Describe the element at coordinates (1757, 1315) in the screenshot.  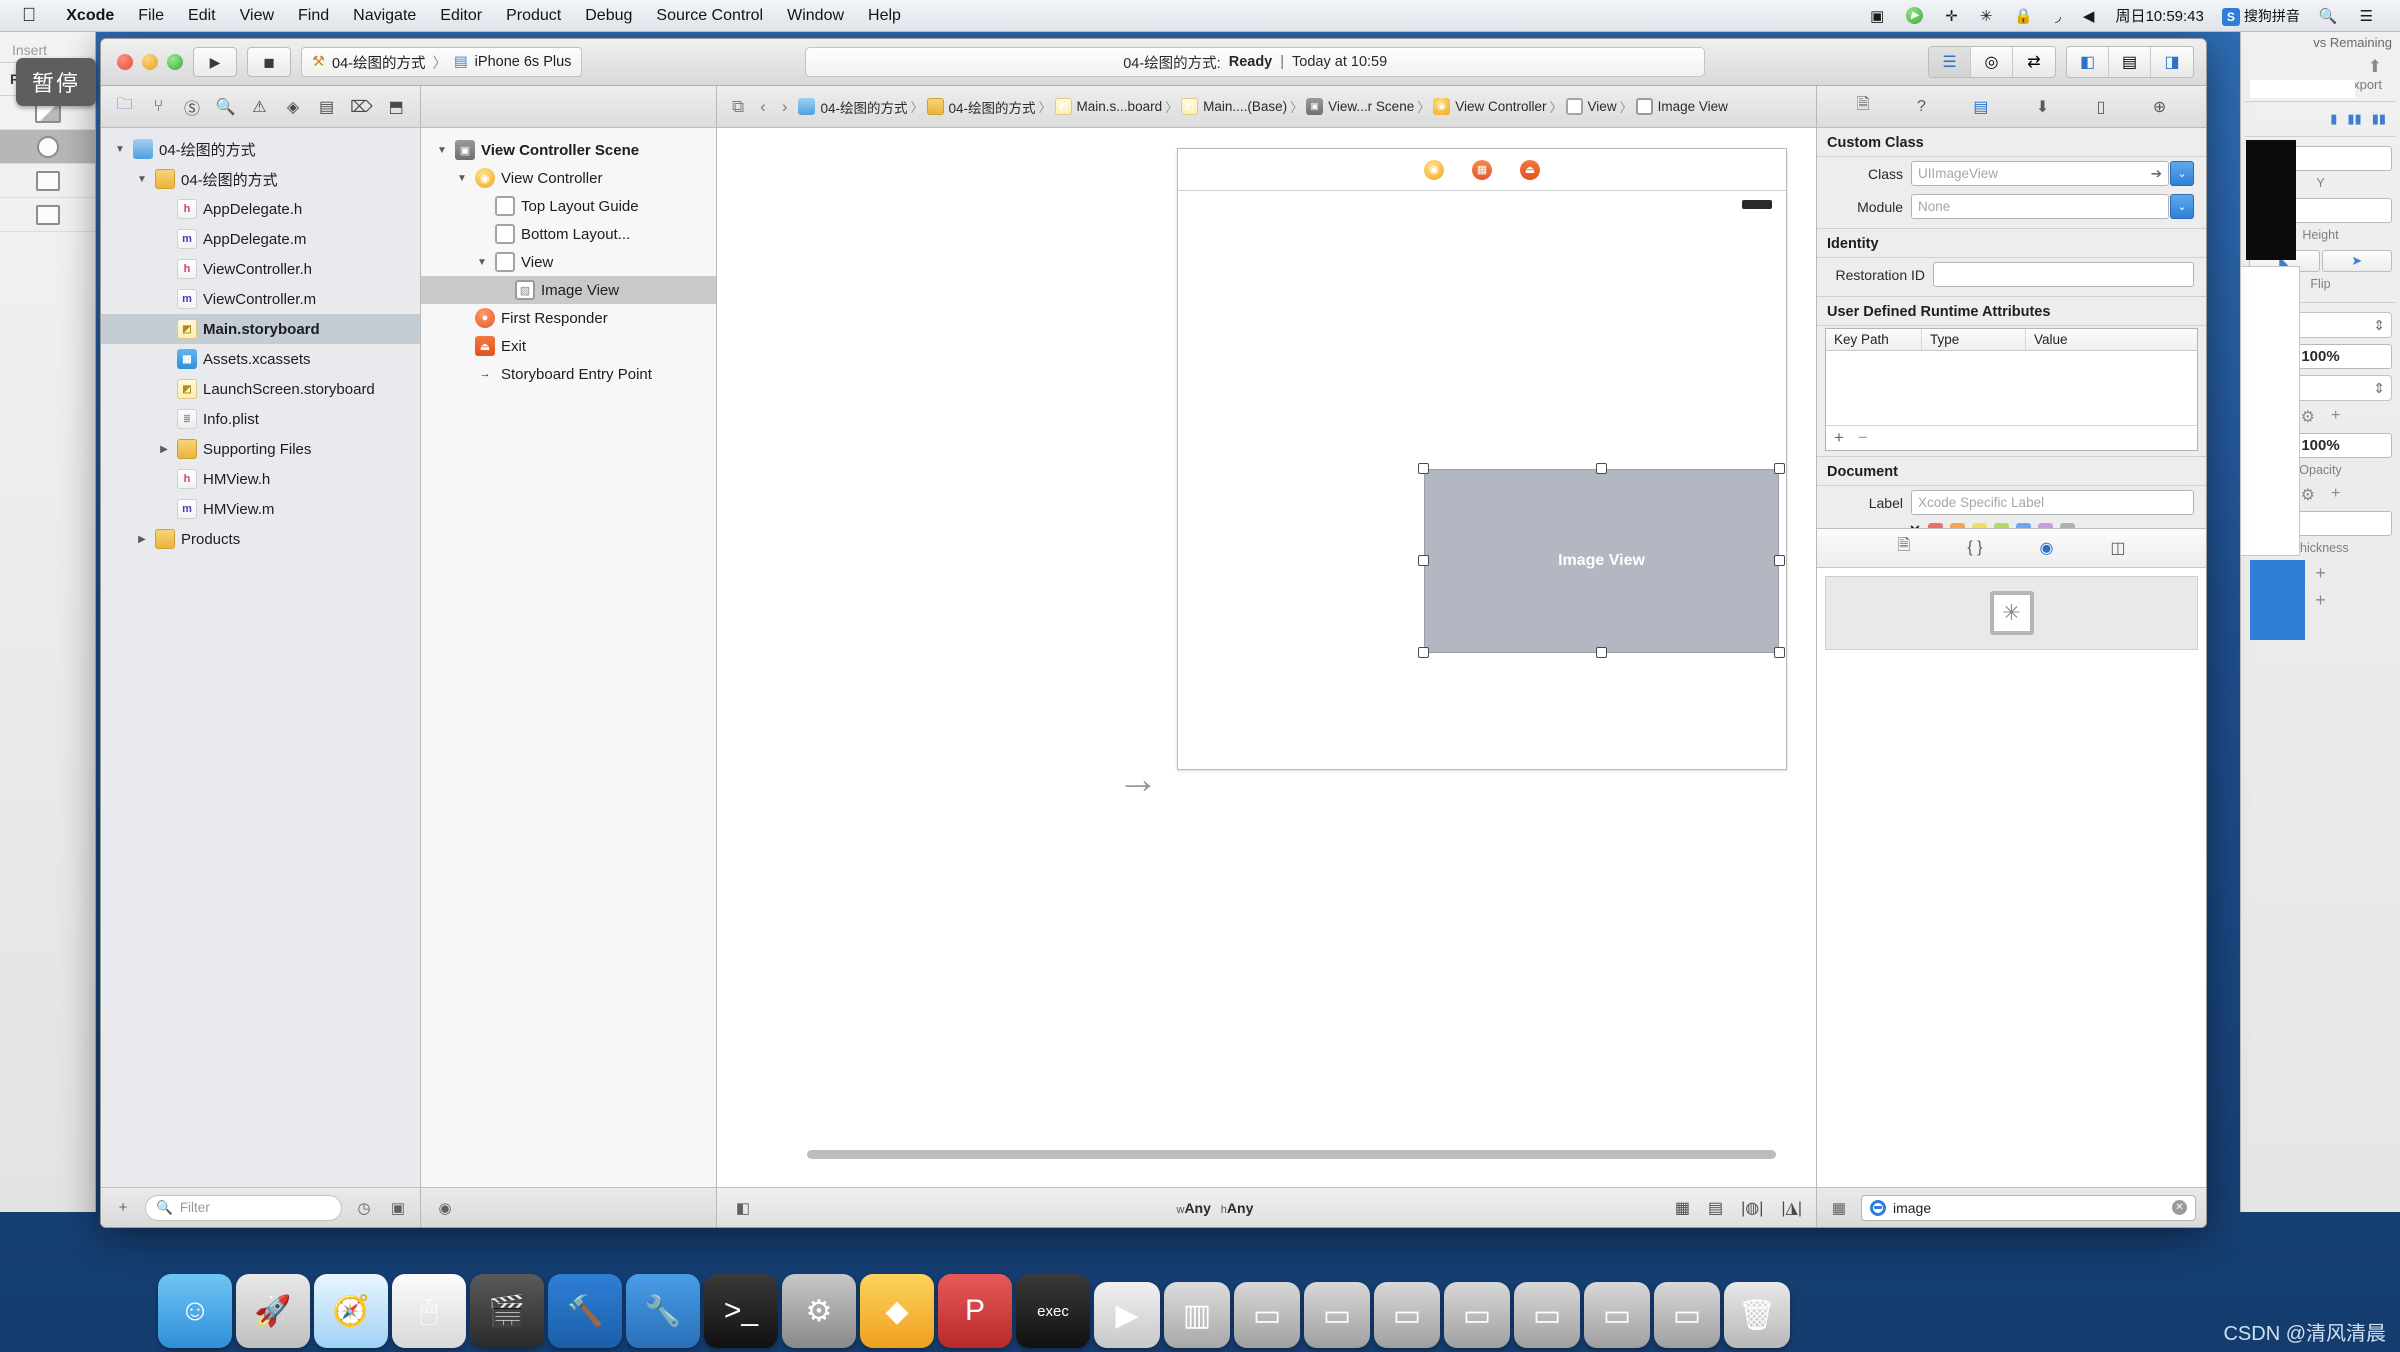
I see `dock-item-trash: 🗑` at that location.